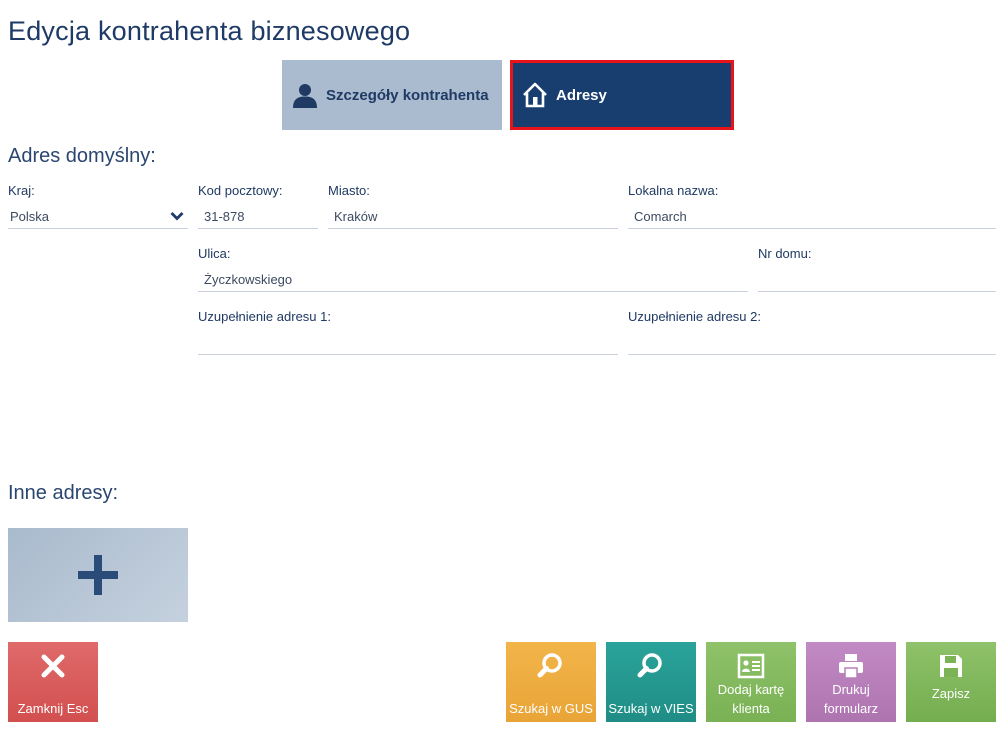  I want to click on house-number-input, so click(877, 281).